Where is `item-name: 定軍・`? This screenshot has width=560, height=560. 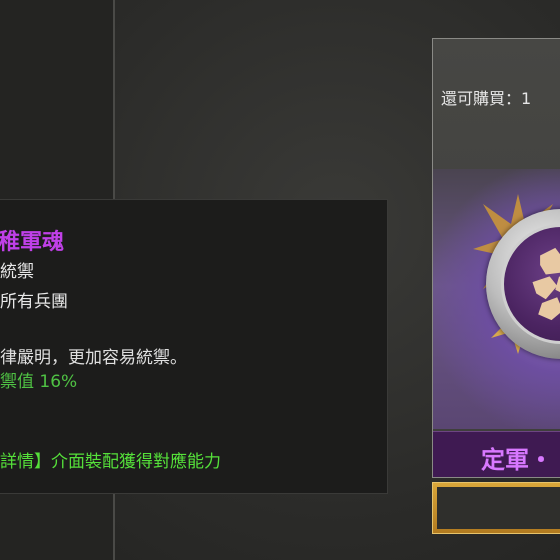
item-name: 定軍・ is located at coordinates (517, 460).